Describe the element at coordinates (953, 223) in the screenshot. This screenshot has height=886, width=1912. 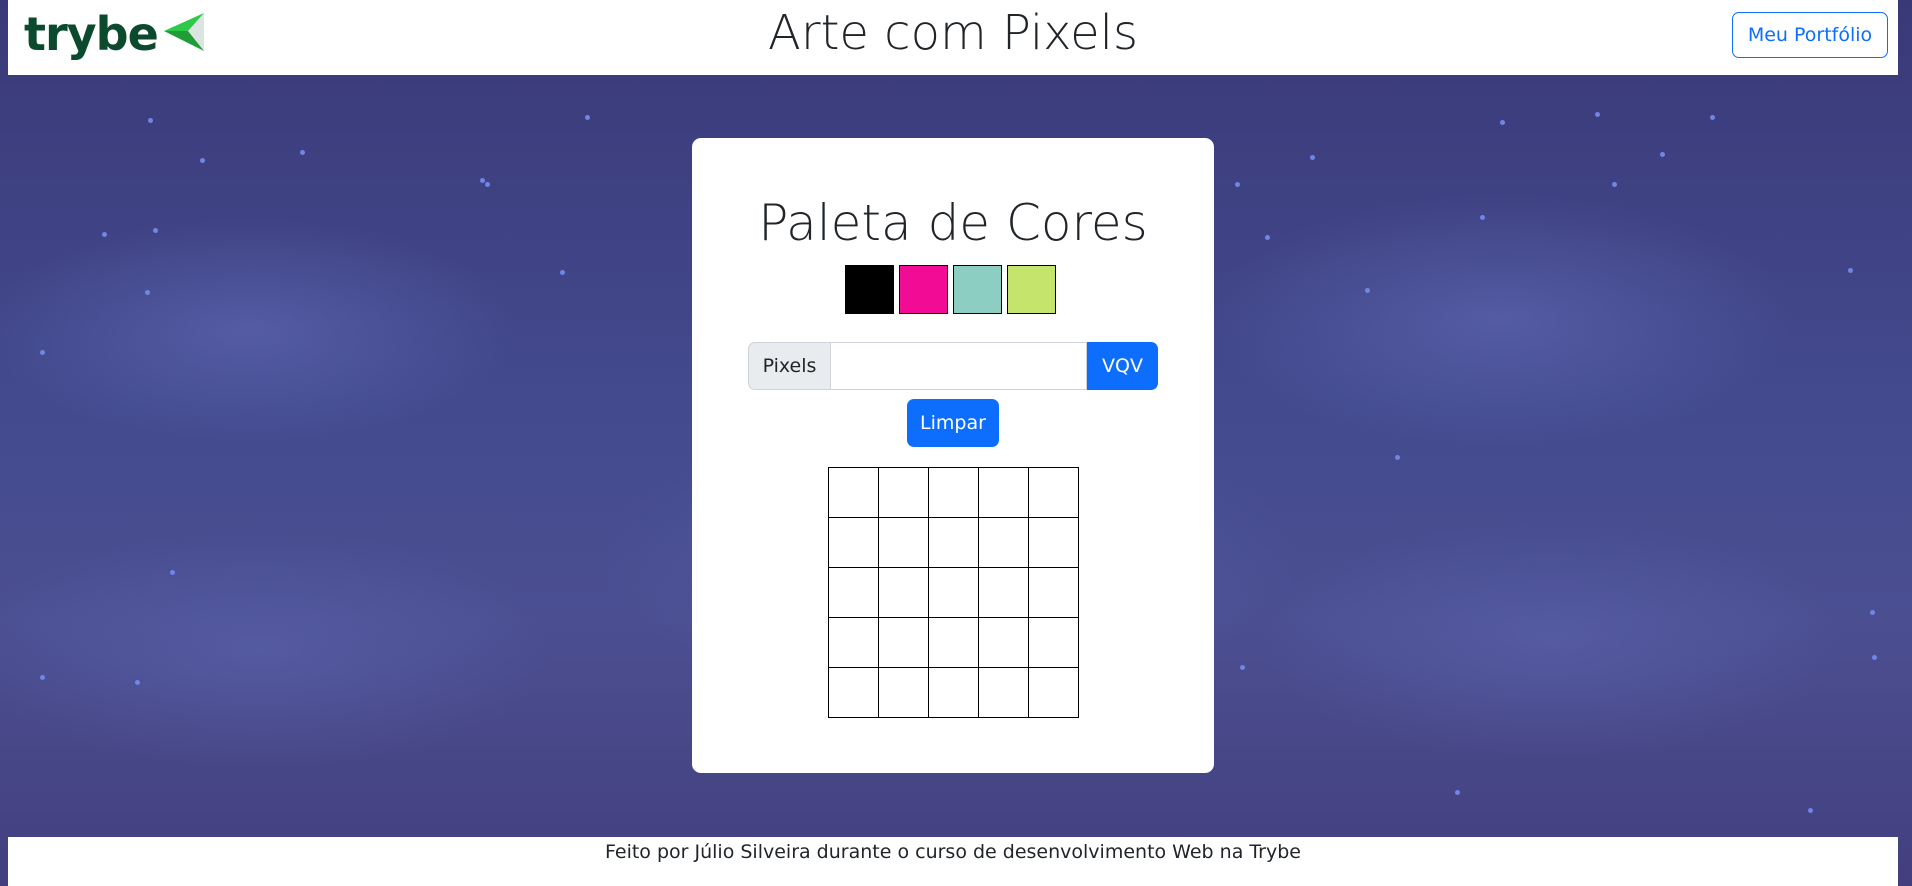
I see `palette-title: Paleta de Cores` at that location.